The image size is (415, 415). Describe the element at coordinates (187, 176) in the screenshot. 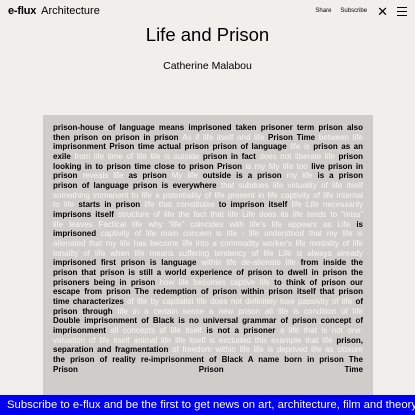

I see `cover-text-run: My life` at that location.